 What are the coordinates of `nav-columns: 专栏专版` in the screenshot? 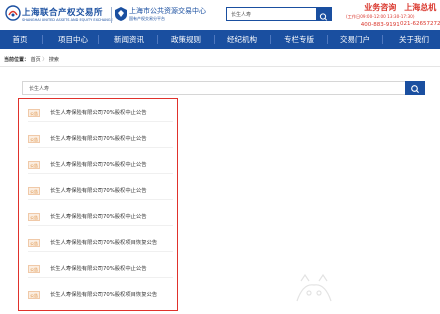 It's located at (299, 39).